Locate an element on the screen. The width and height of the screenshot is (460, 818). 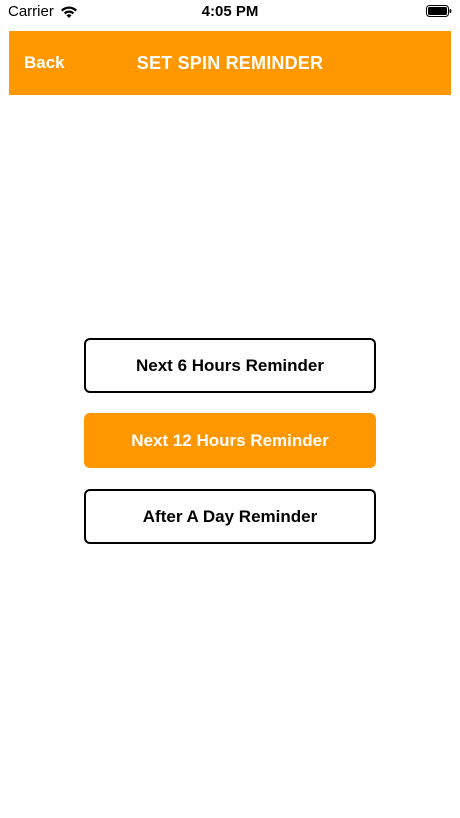
status-time: 4:05 PM is located at coordinates (230, 11).